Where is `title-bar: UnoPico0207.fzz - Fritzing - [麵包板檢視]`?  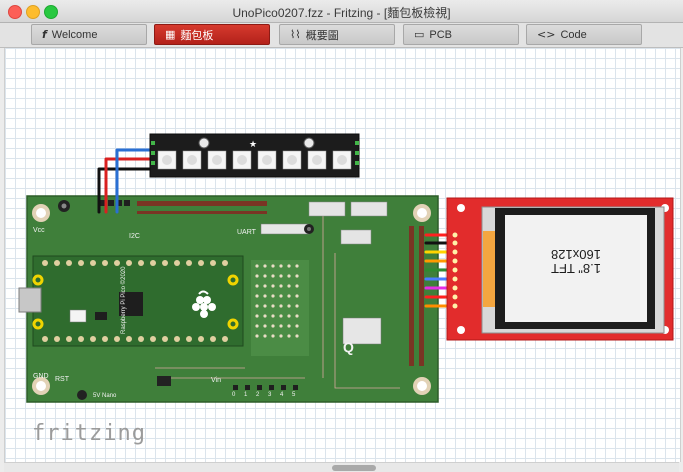
title-bar: UnoPico0207.fzz - Fritzing - [麵包板檢視] is located at coordinates (341, 11).